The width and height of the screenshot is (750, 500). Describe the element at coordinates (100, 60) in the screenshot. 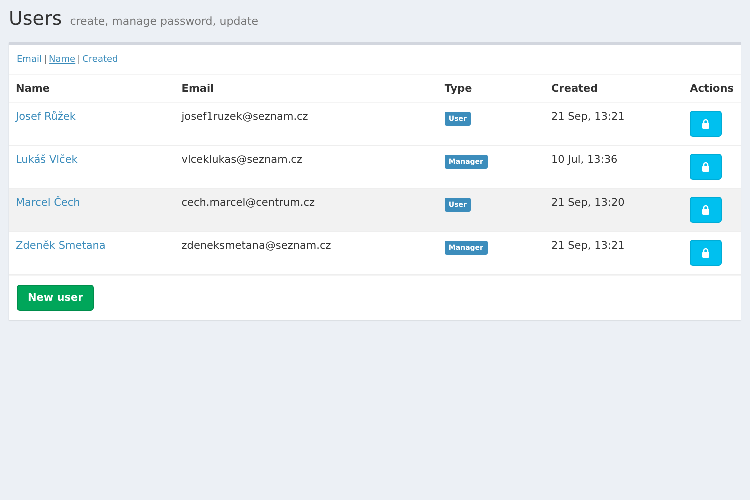

I see `sort-link: Created` at that location.